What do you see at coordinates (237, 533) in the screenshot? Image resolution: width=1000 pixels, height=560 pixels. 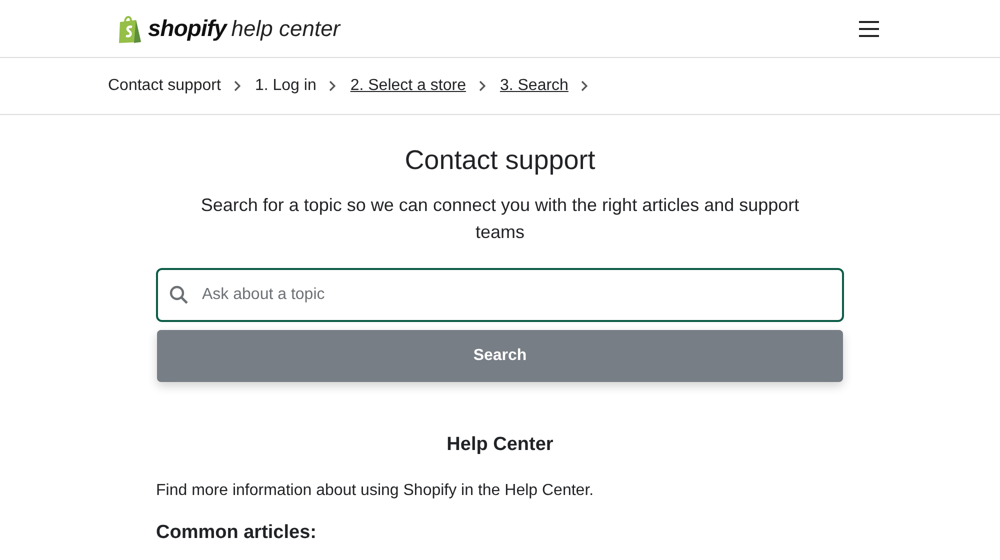 I see `list-heading: Common articles:` at bounding box center [237, 533].